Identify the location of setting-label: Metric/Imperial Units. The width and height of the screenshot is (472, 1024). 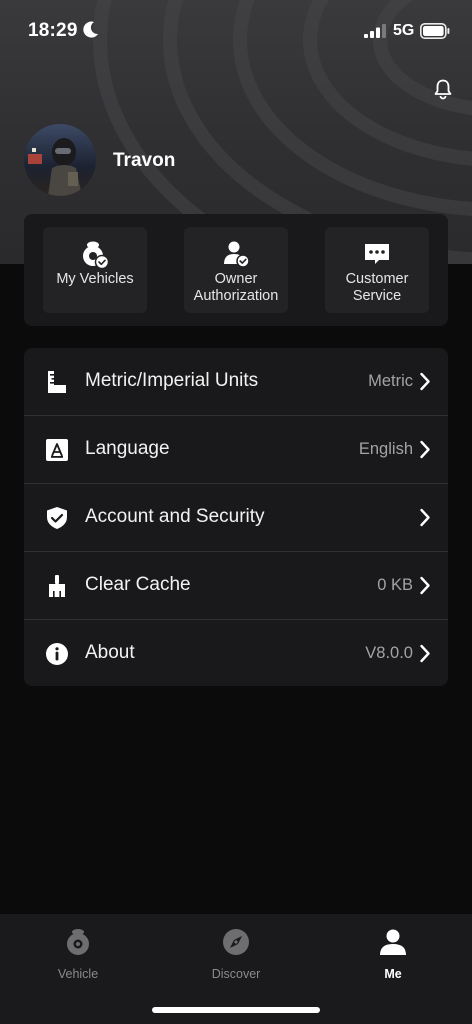
(172, 380).